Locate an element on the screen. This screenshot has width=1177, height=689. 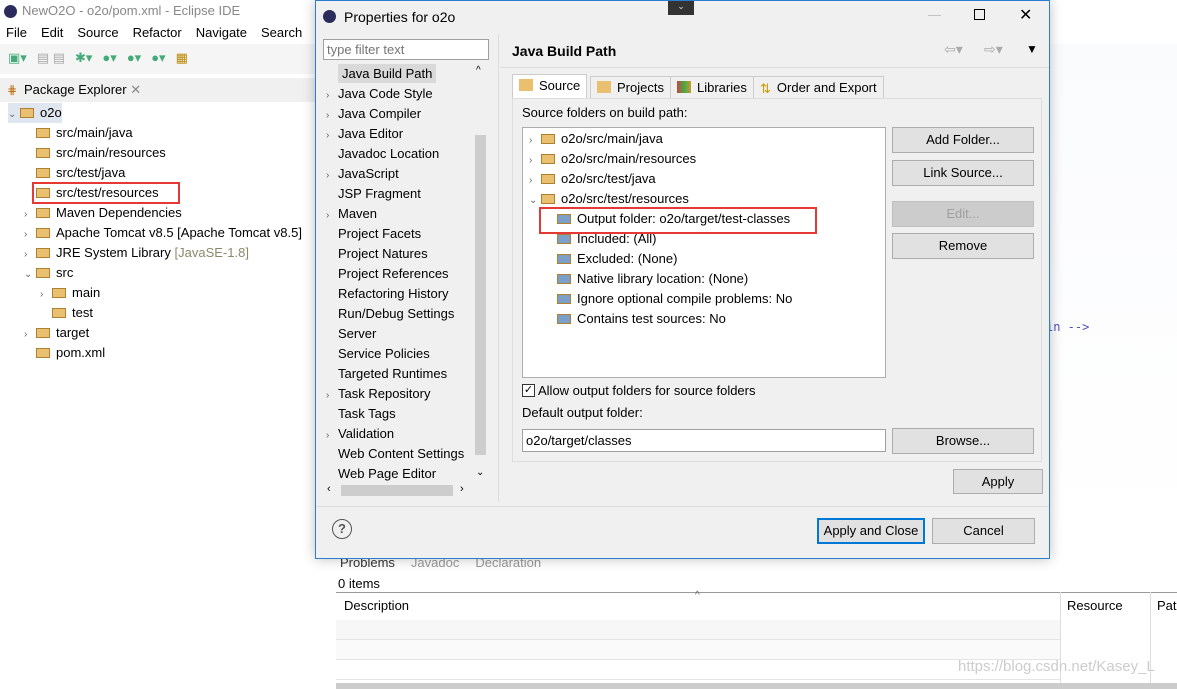
forward-icon: ⇨▾ is located at coordinates (993, 49).